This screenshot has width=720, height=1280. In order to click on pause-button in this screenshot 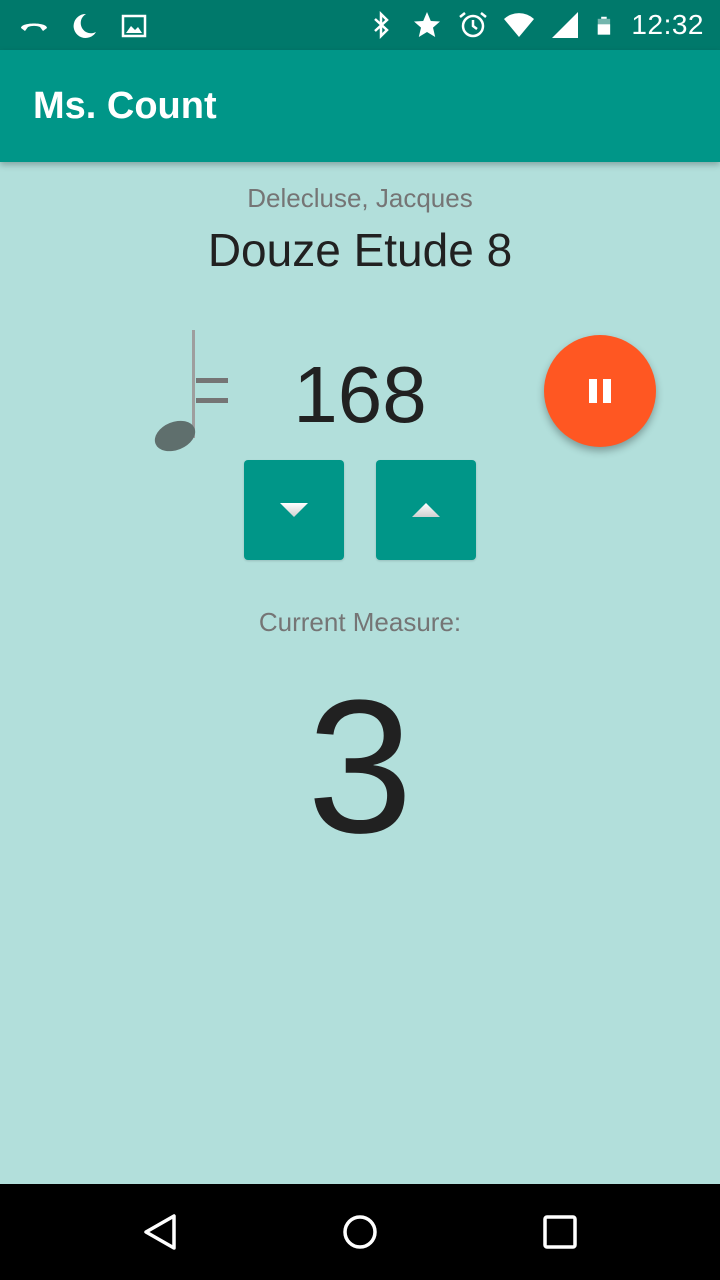, I will do `click(600, 391)`.